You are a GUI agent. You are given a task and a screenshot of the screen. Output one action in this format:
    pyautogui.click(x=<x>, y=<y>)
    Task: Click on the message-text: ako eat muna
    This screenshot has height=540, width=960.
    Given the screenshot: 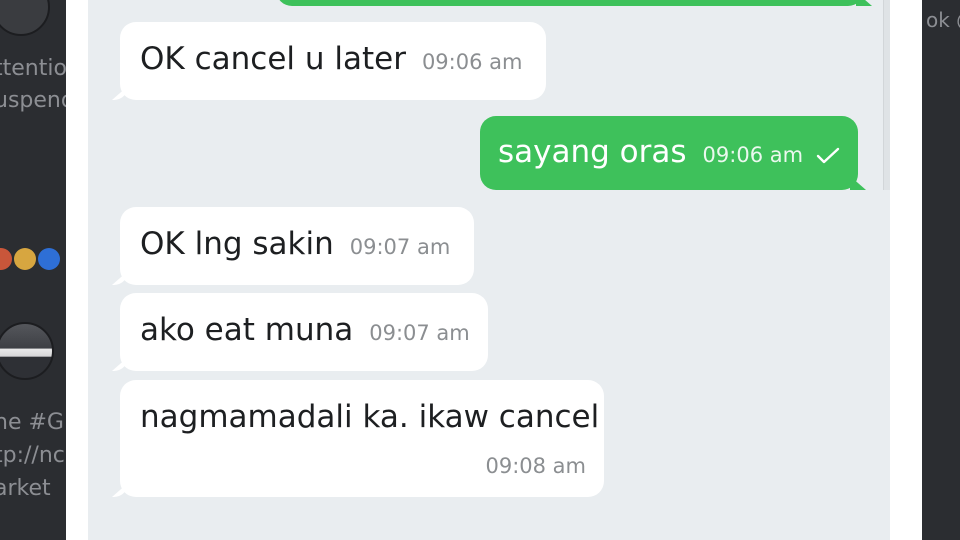 What is the action you would take?
    pyautogui.click(x=247, y=330)
    